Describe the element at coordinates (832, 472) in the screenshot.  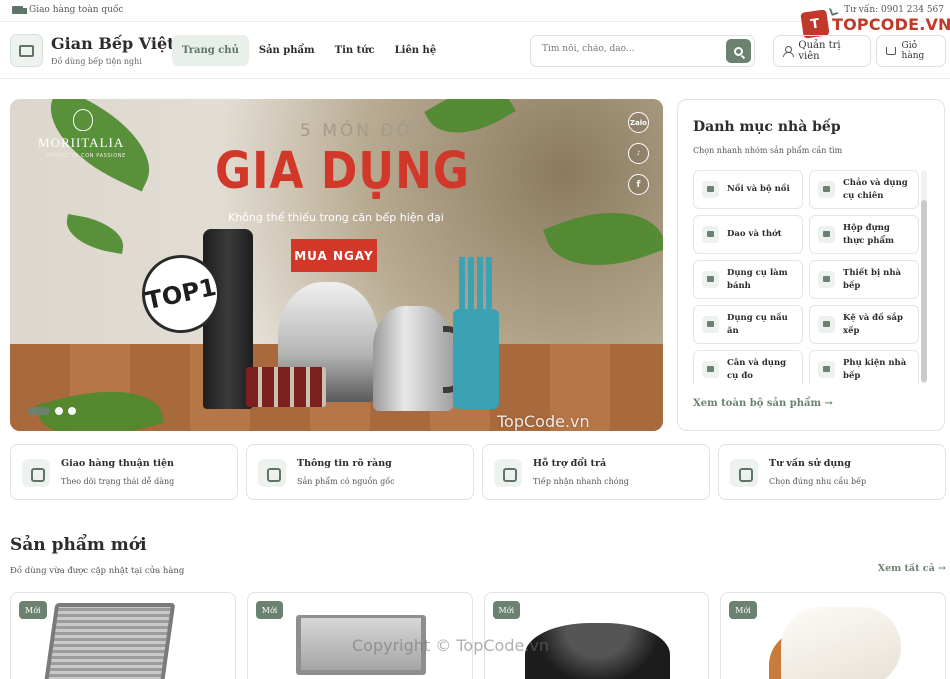
I see `feature-card: Tư vấn sử dụng Chọn đúng nhu cầu bếp` at that location.